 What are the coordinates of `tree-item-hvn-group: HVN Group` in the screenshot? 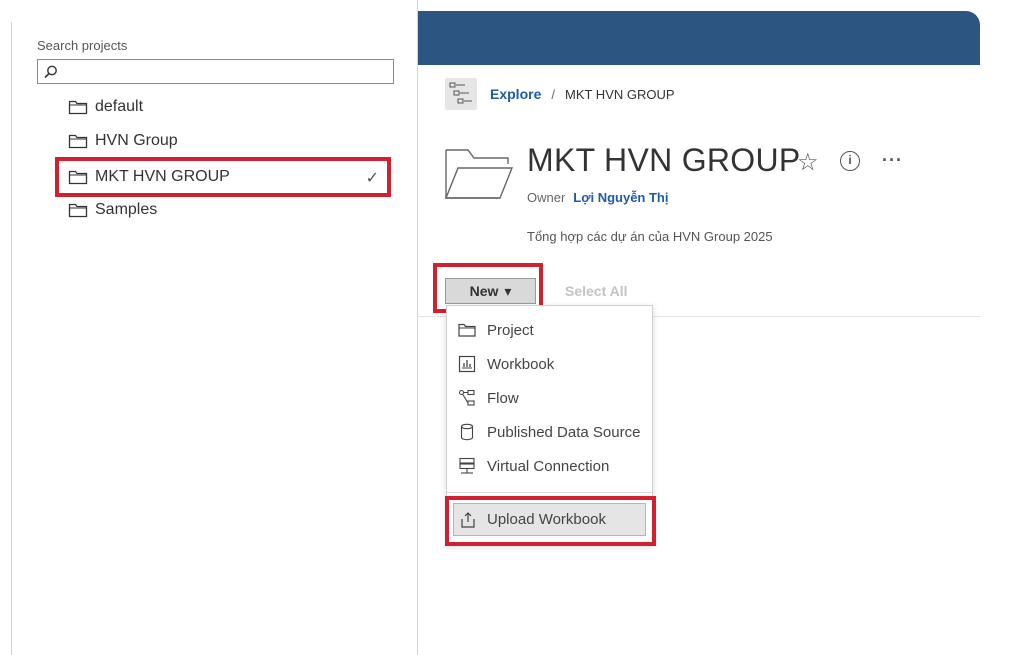 It's located at (123, 141).